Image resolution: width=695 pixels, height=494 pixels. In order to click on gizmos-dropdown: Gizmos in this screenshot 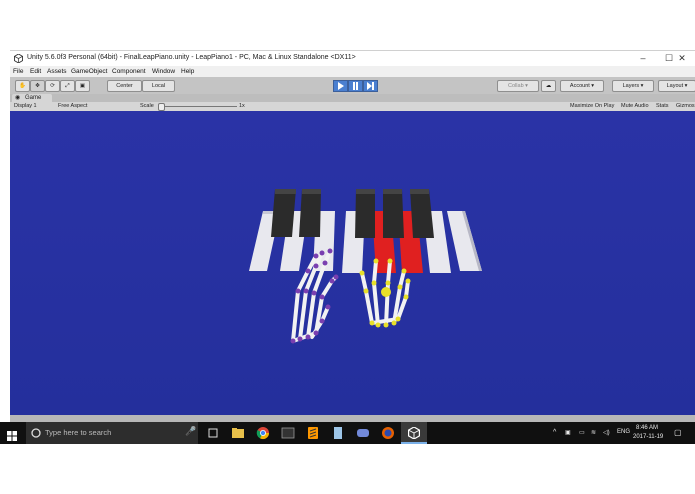, I will do `click(685, 106)`.